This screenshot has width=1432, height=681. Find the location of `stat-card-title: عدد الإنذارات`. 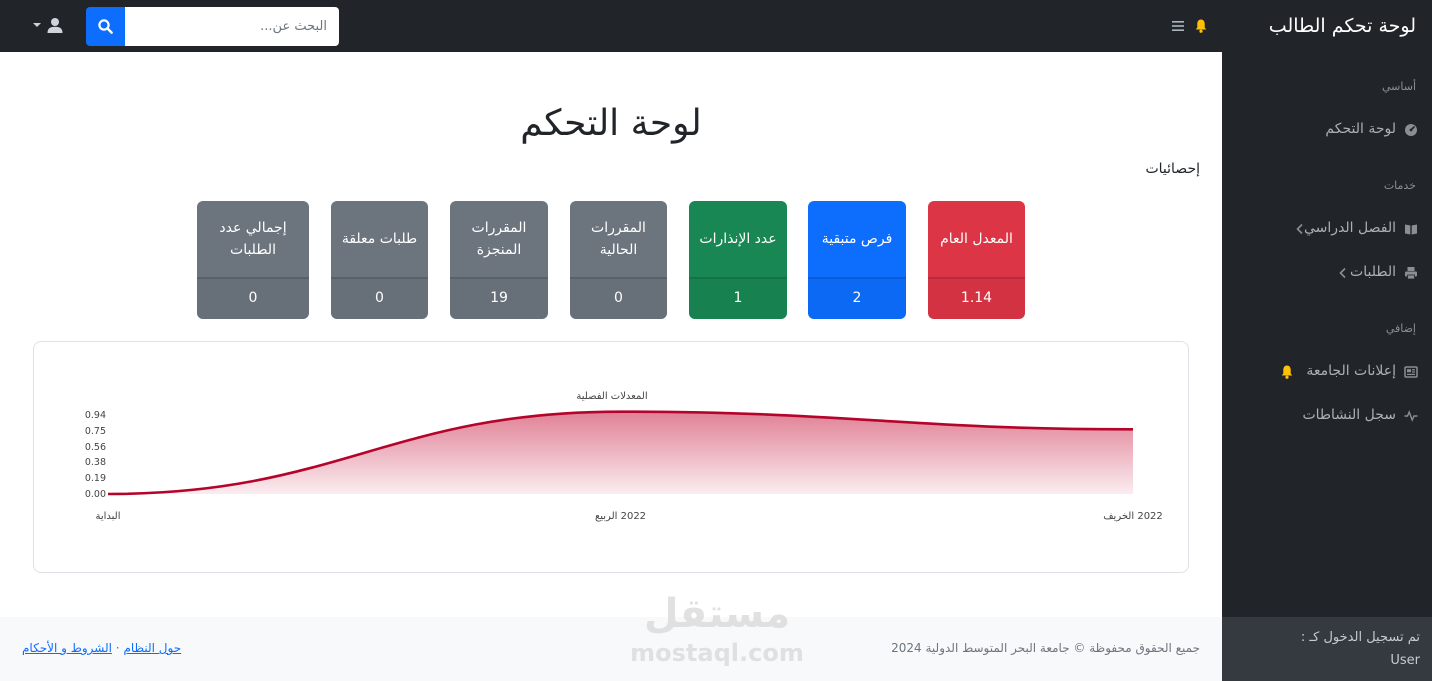

stat-card-title: عدد الإنذارات is located at coordinates (738, 239).